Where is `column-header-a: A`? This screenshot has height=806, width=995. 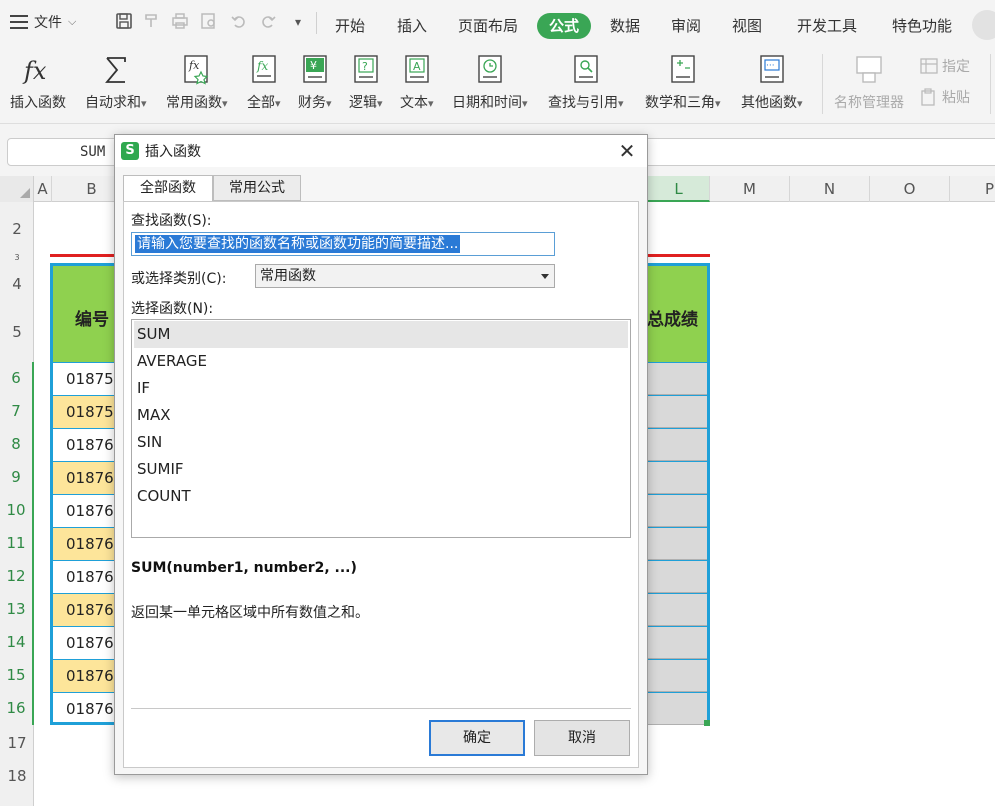
column-header-a: A is located at coordinates (43, 189).